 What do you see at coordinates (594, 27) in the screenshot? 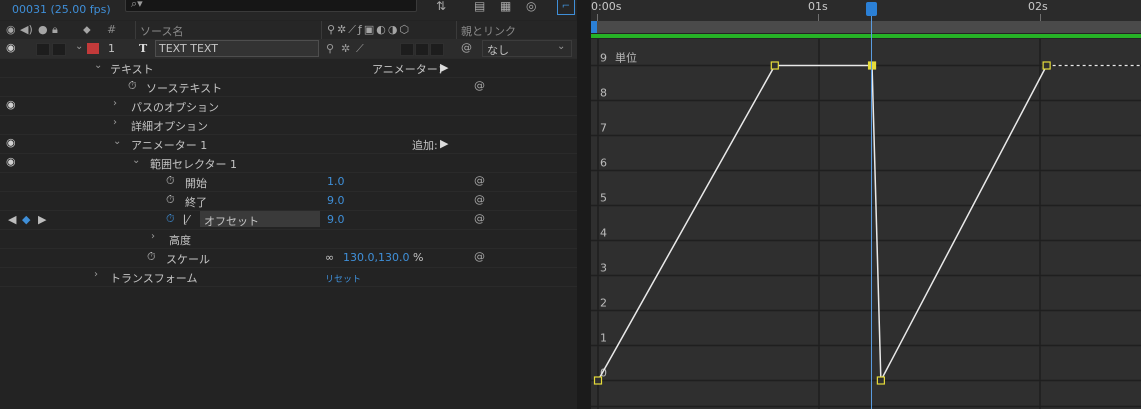
I see `work-area-start-handle` at bounding box center [594, 27].